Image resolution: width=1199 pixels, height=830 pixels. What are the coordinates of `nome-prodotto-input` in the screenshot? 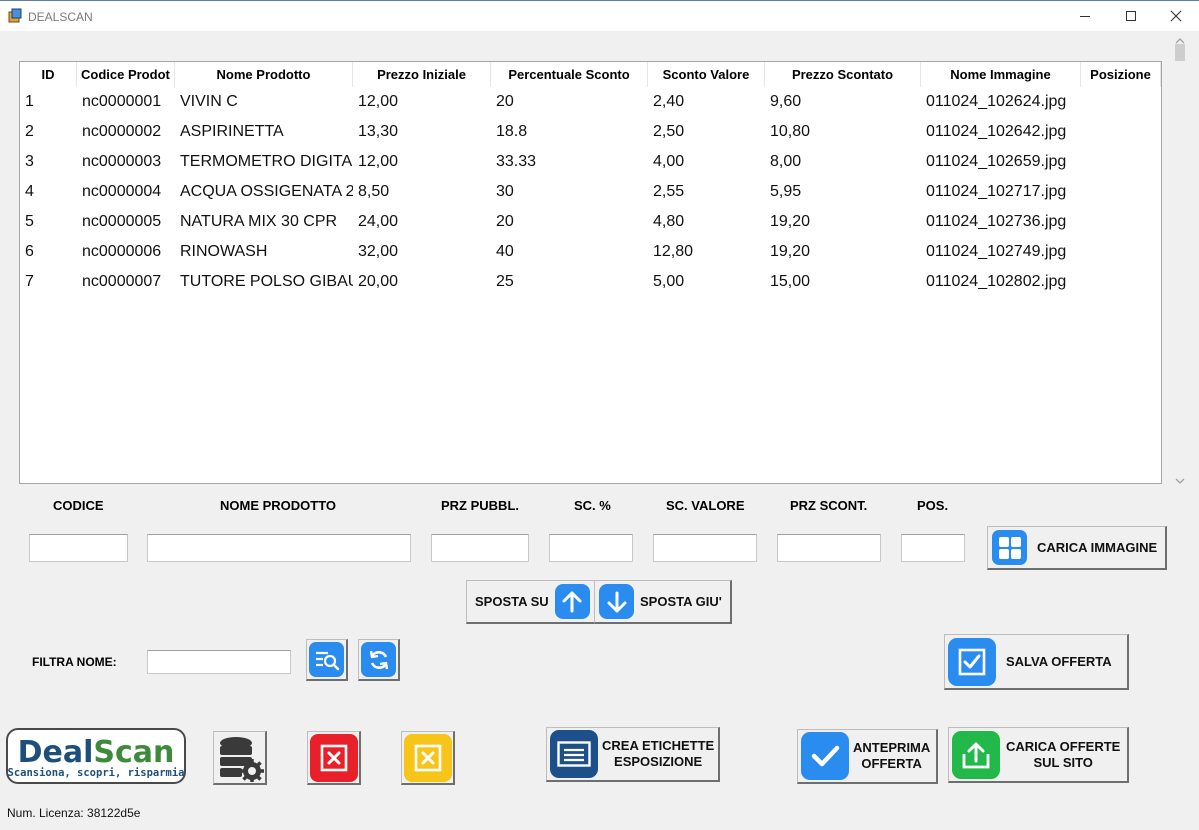 It's located at (279, 548).